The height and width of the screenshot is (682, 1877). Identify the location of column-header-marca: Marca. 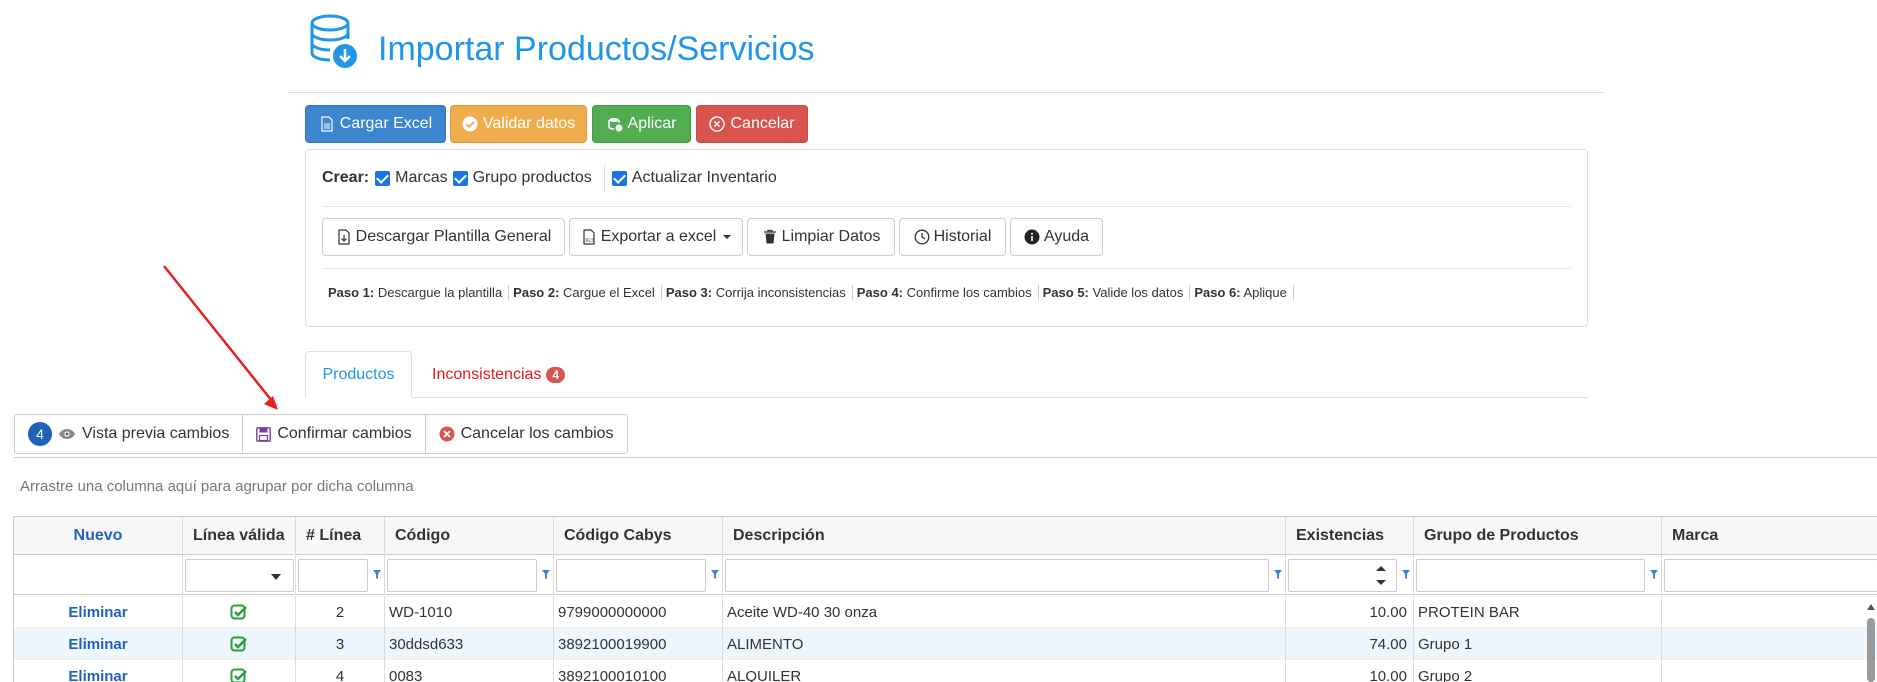
(1769, 536).